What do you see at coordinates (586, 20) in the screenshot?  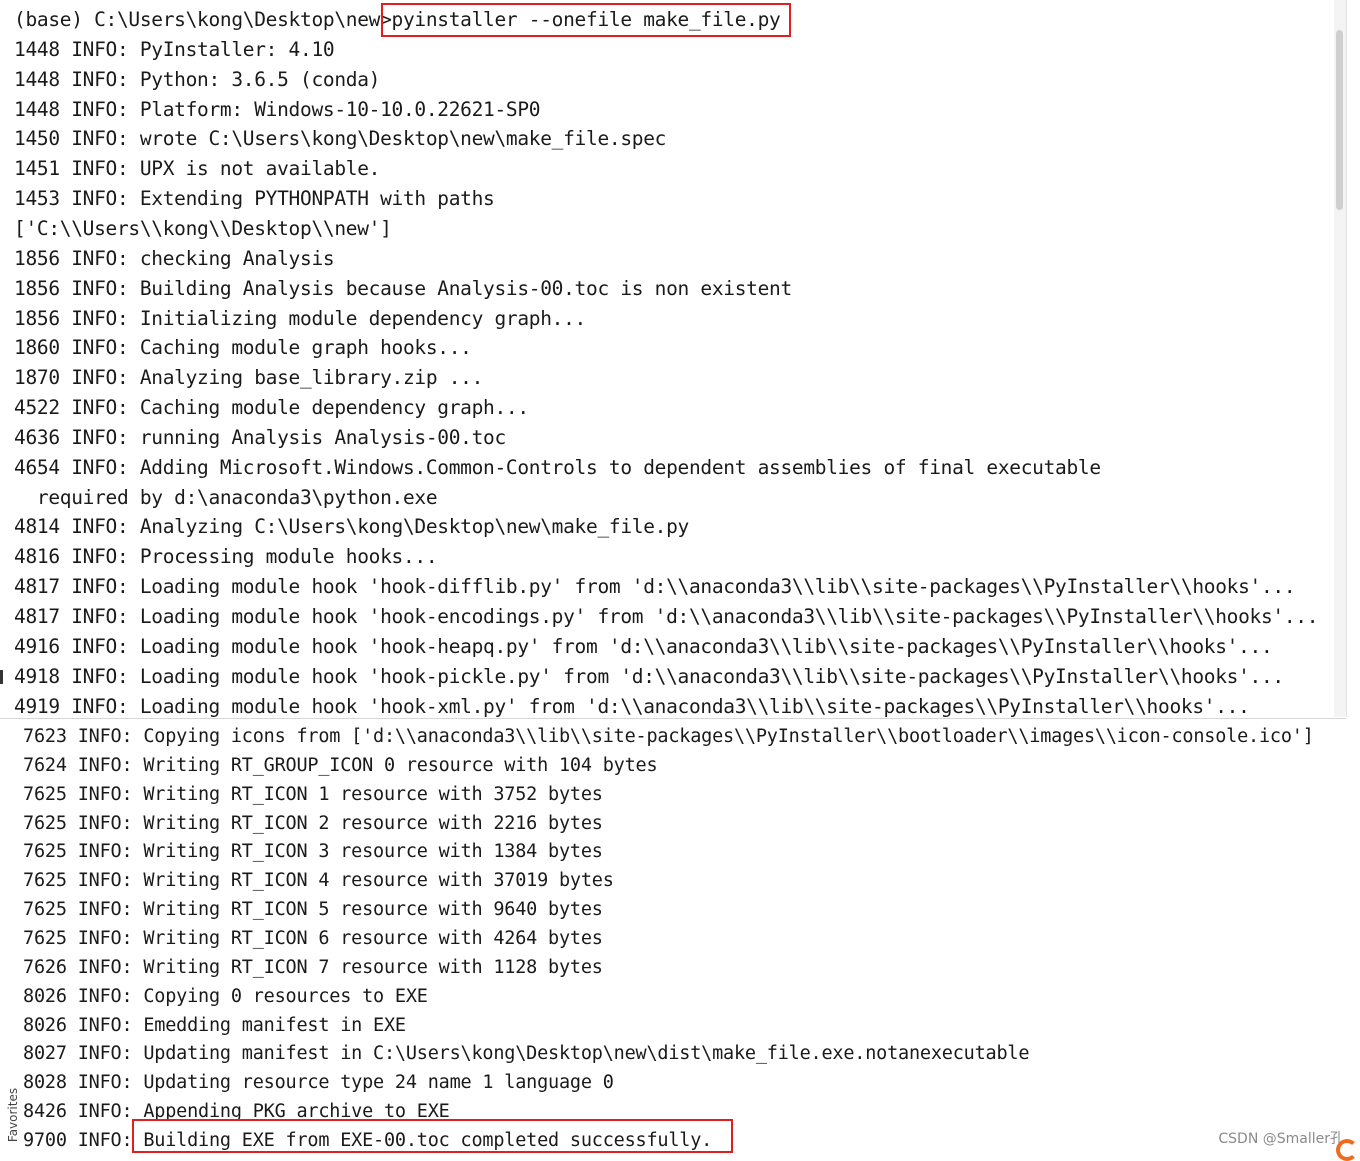 I see `command-highlight-box` at bounding box center [586, 20].